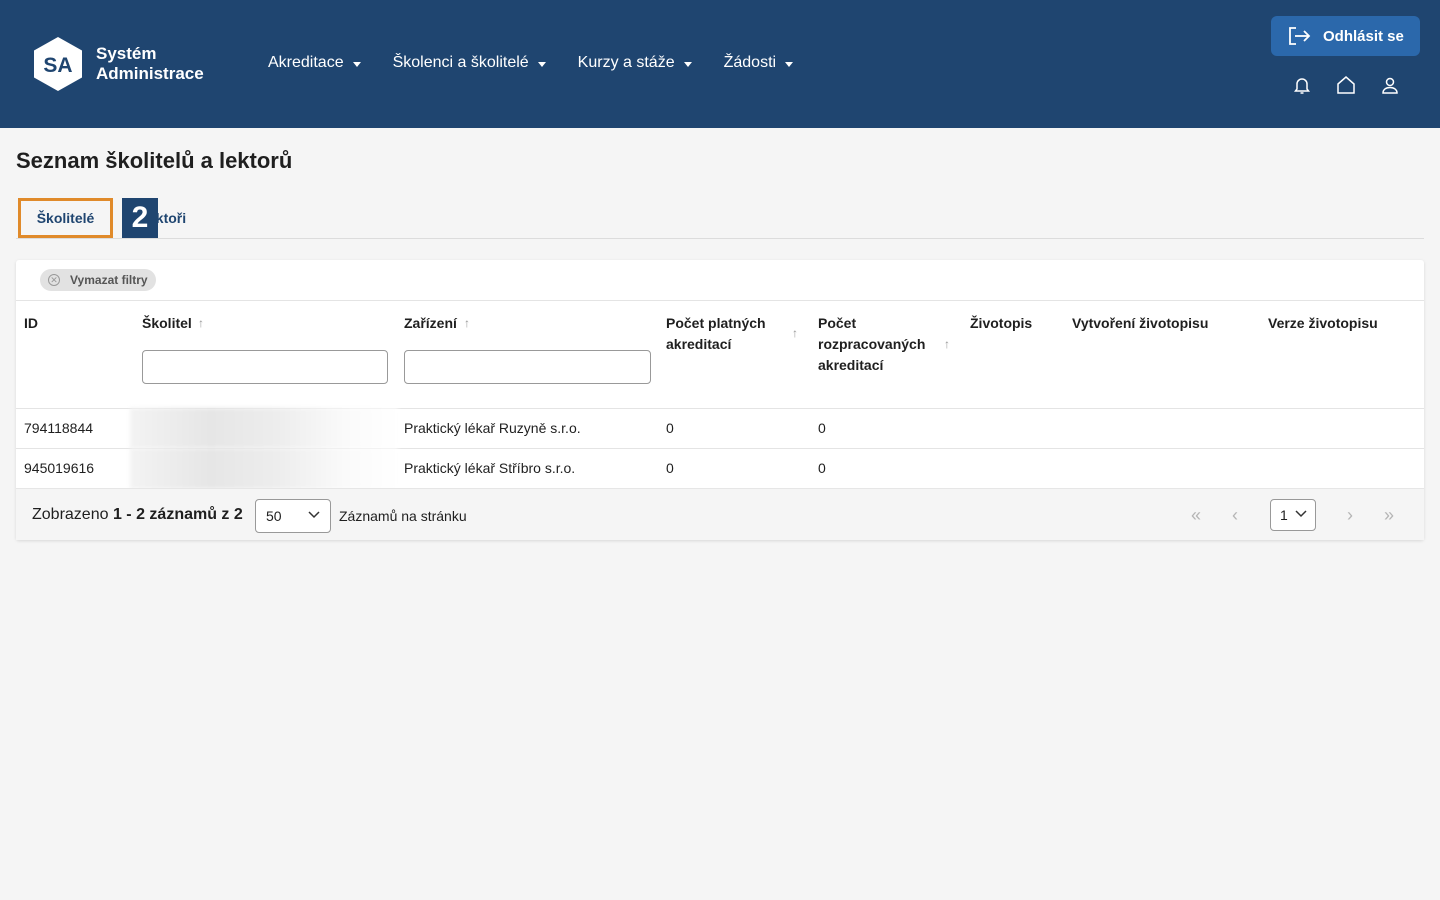 The image size is (1440, 900). What do you see at coordinates (716, 334) in the screenshot?
I see `col-header-pocet-platnych: Počet platných akreditací` at bounding box center [716, 334].